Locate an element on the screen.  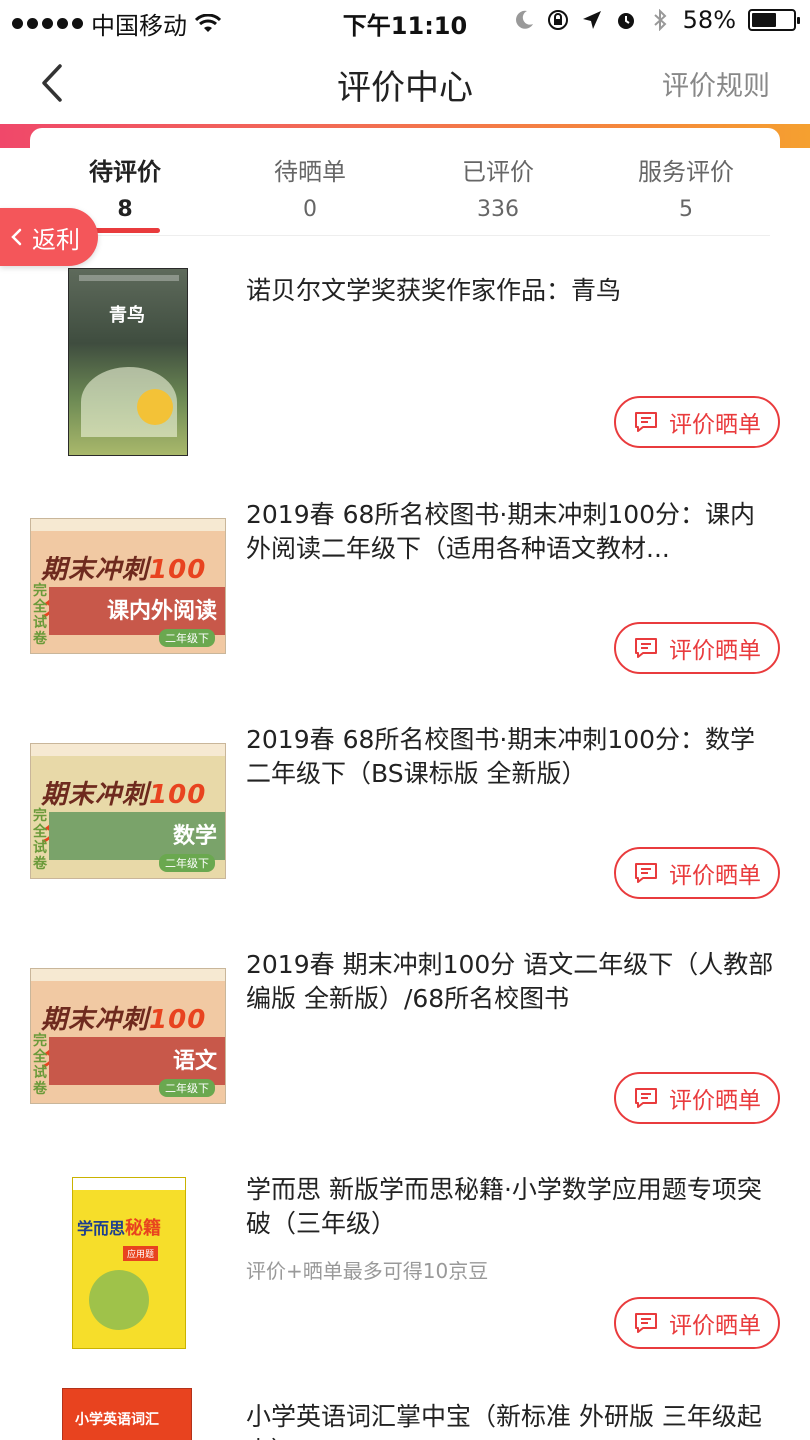
review-tabs: 待评价 8 待晒单 0 已评价 336 服务评价 5 is located at coordinates (400, 193).